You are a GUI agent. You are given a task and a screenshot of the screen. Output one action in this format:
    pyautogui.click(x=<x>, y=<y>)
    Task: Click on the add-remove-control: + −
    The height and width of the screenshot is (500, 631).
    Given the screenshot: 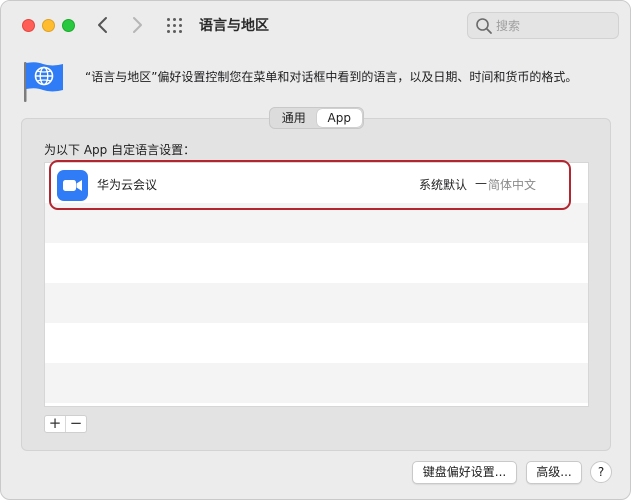 What is the action you would take?
    pyautogui.click(x=65, y=424)
    